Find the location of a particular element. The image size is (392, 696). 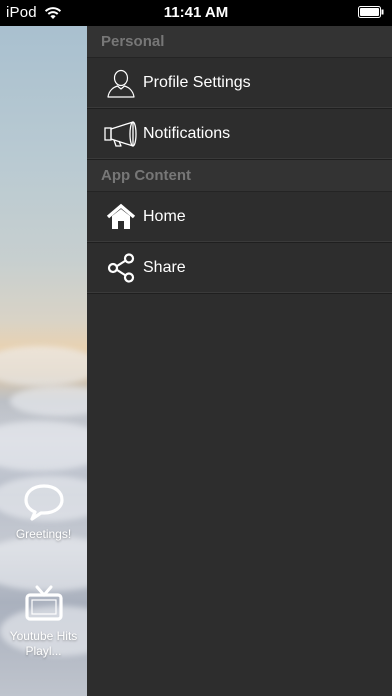

share-icon is located at coordinates (121, 268).